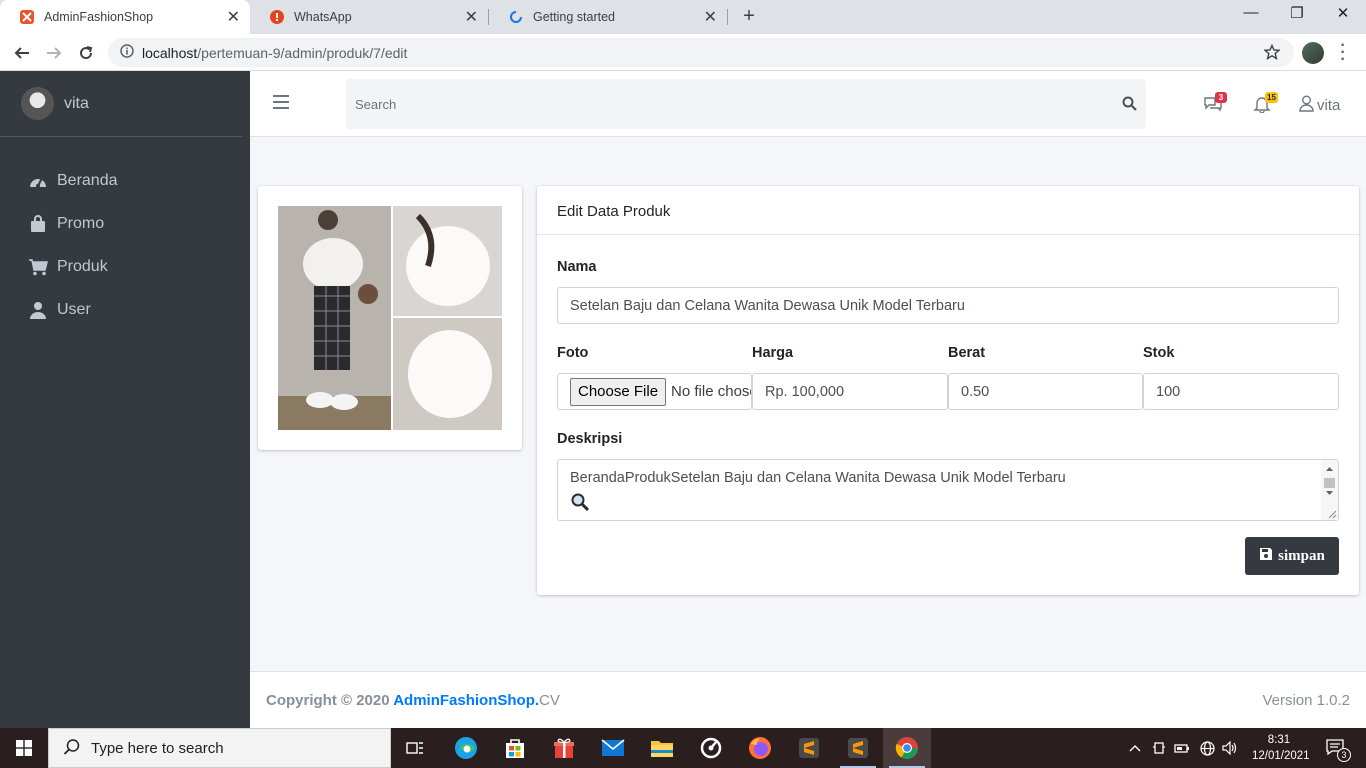 This screenshot has height=768, width=1366. I want to click on sublime-text-running-icon, so click(858, 748).